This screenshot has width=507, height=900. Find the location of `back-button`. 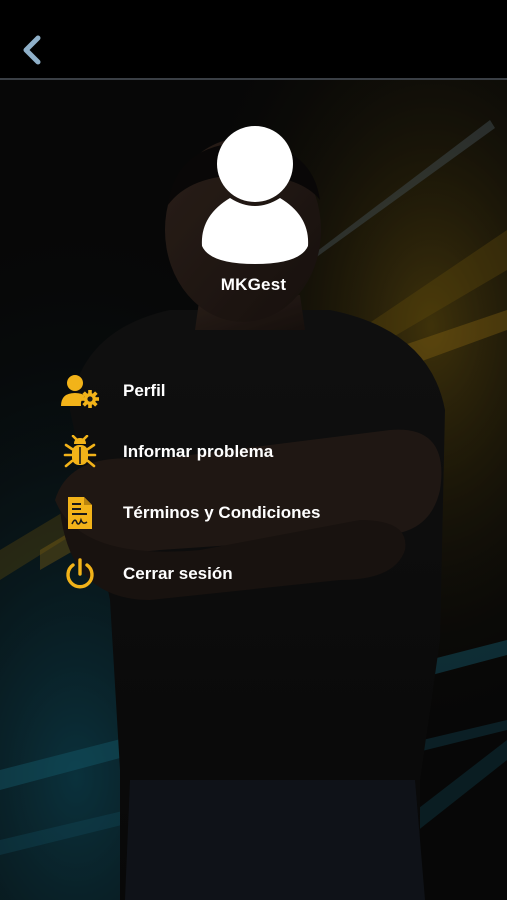

back-button is located at coordinates (32, 50).